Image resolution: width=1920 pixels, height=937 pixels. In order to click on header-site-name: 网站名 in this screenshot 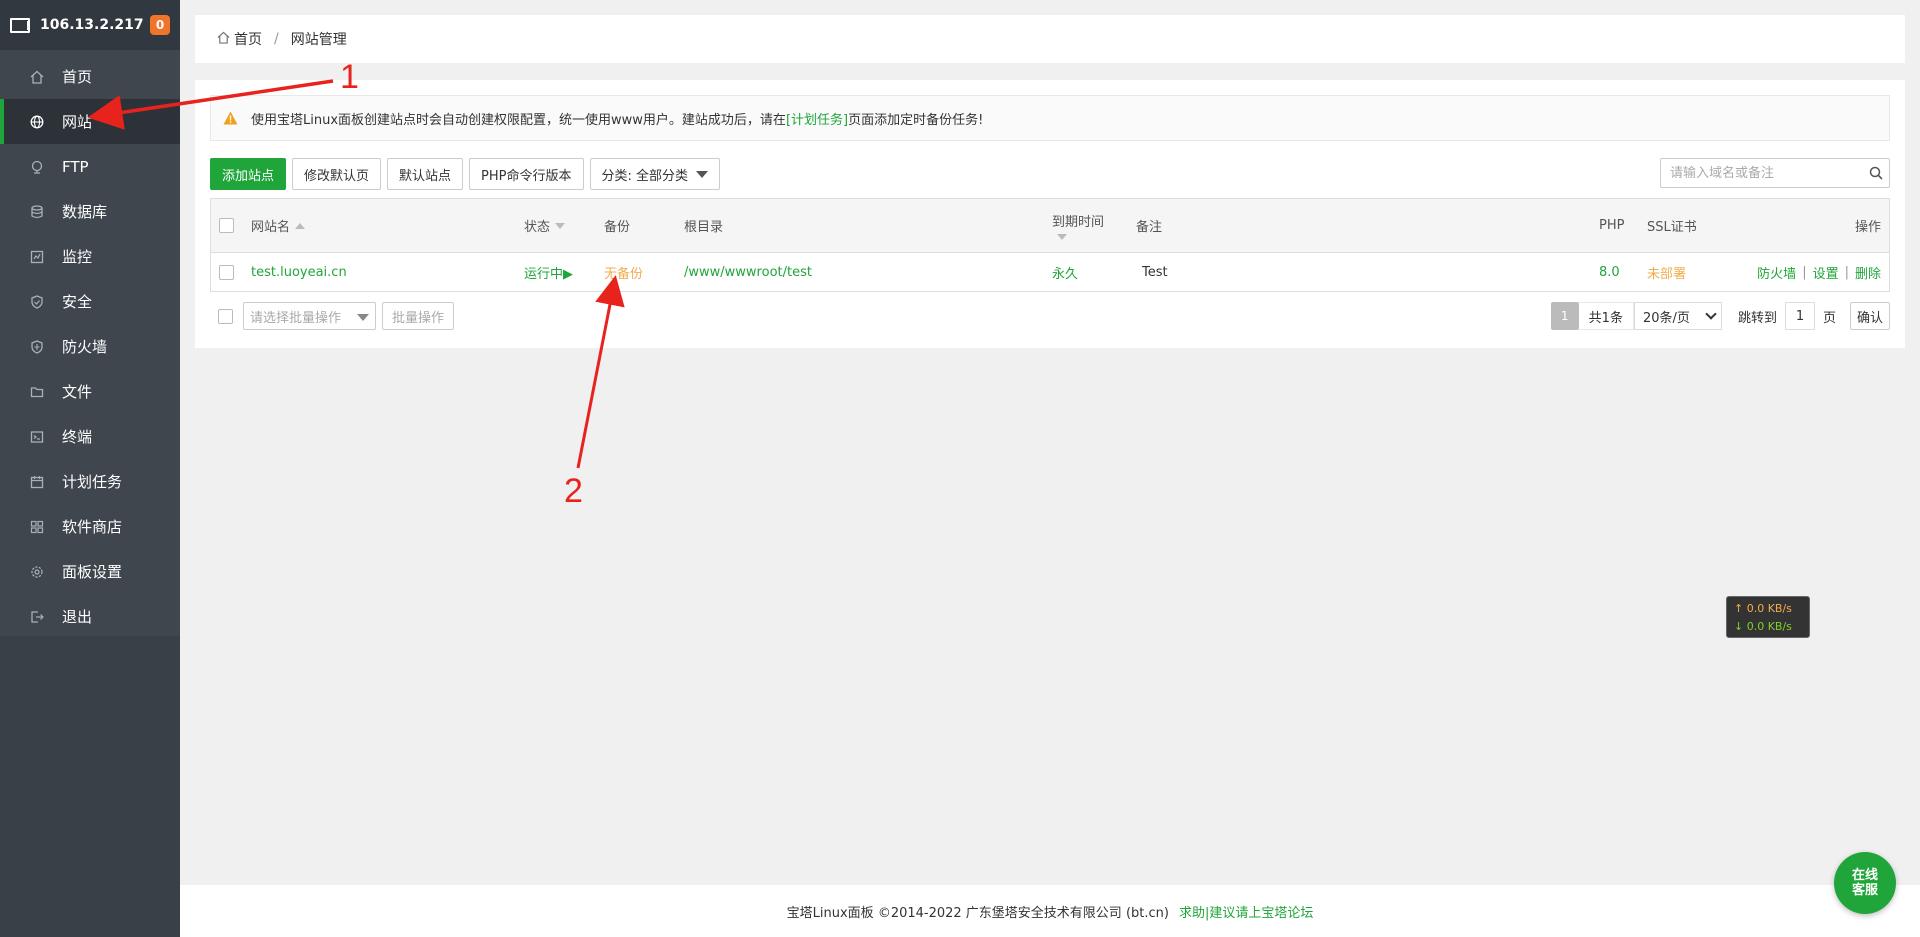, I will do `click(278, 225)`.